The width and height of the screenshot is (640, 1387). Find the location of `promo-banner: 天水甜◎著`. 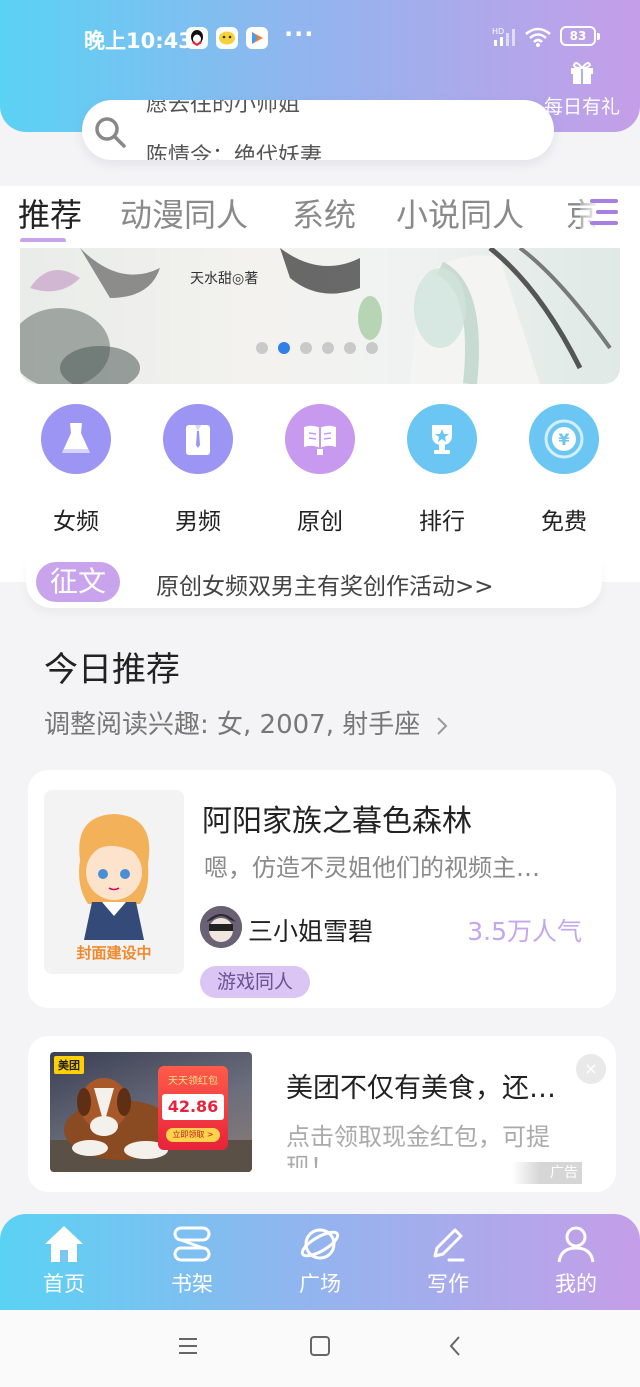

promo-banner: 天水甜◎著 is located at coordinates (320, 316).